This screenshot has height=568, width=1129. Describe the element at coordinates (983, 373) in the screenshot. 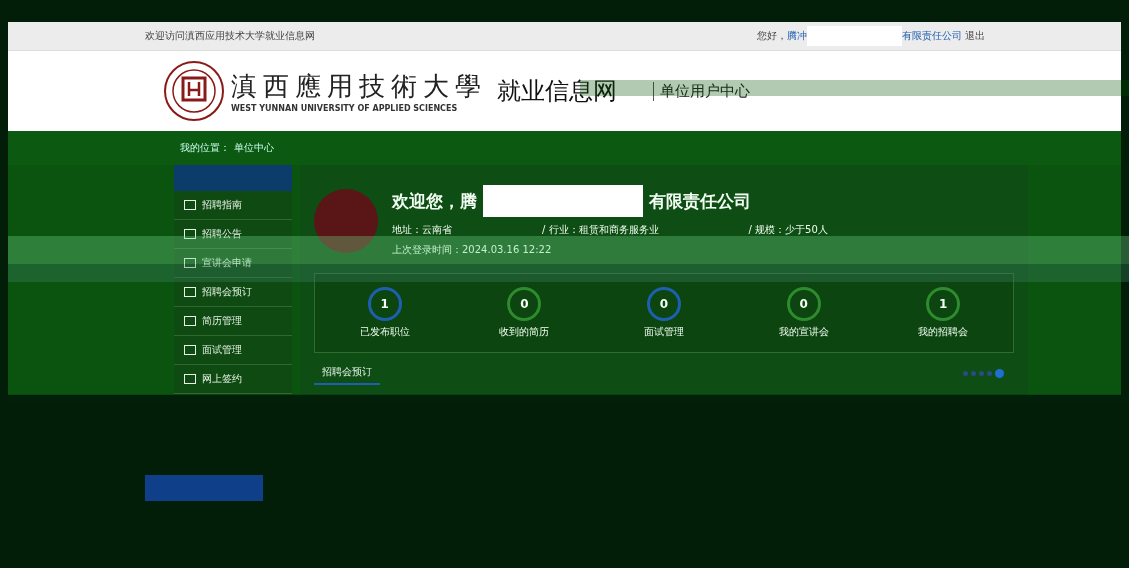

I see `pager-dots-icon` at that location.